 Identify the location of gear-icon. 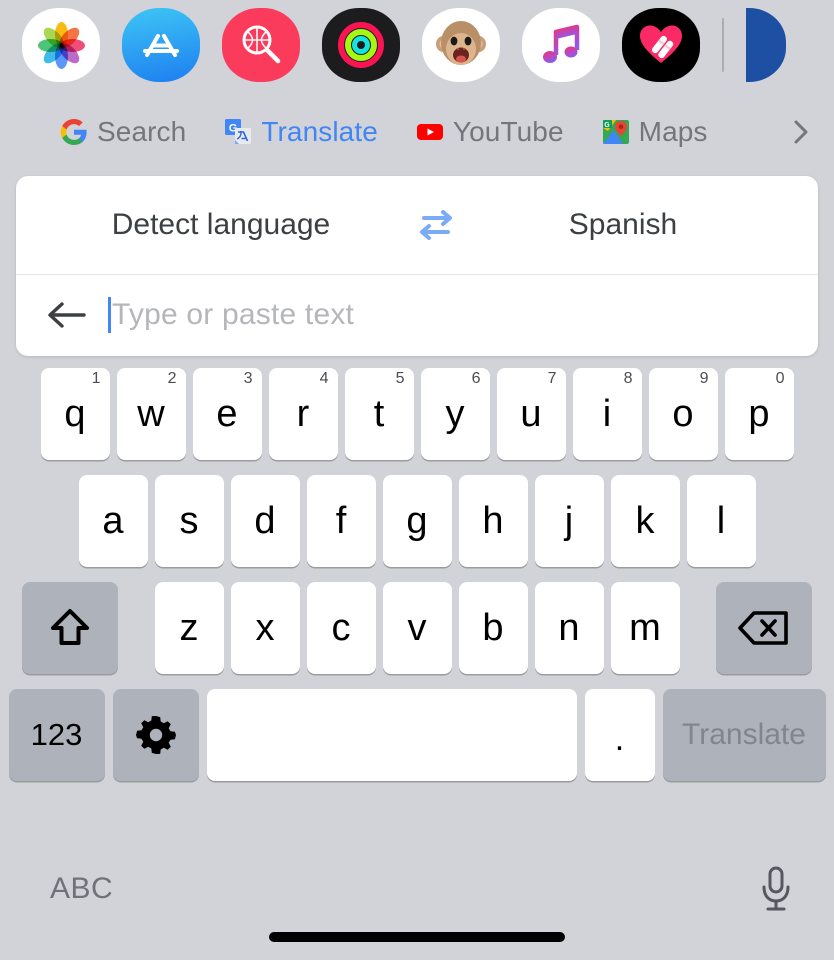
(156, 735).